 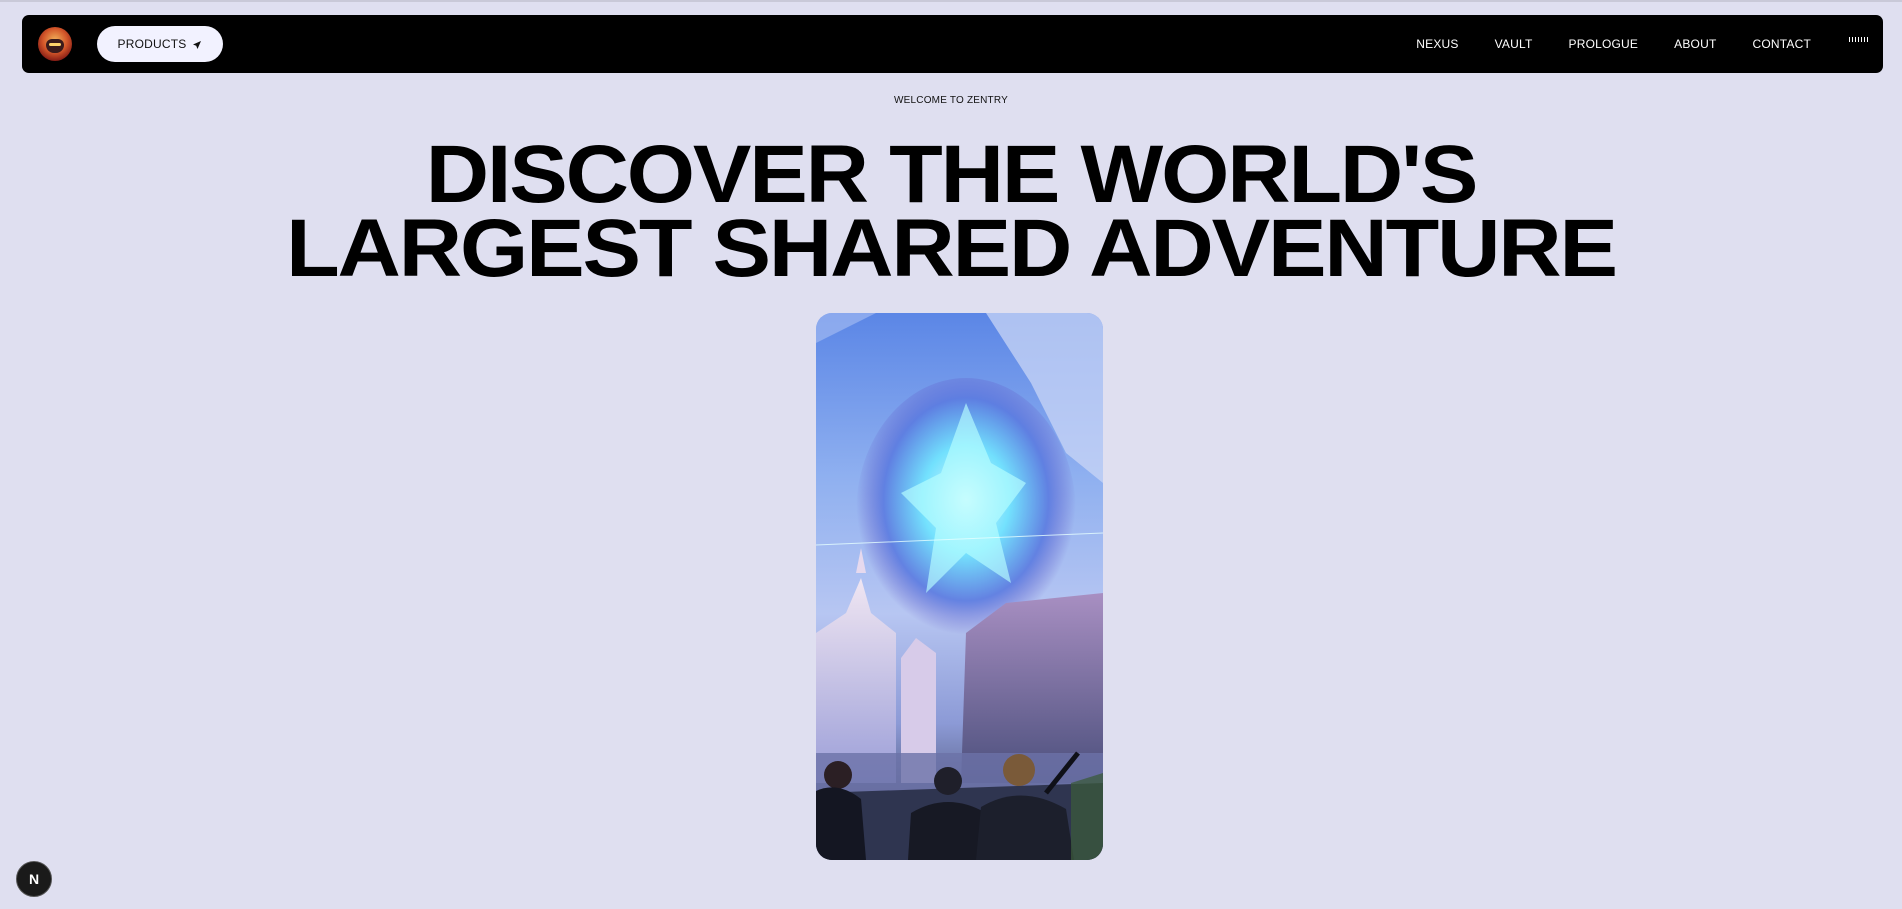 I want to click on top-divider, so click(x=951, y=1).